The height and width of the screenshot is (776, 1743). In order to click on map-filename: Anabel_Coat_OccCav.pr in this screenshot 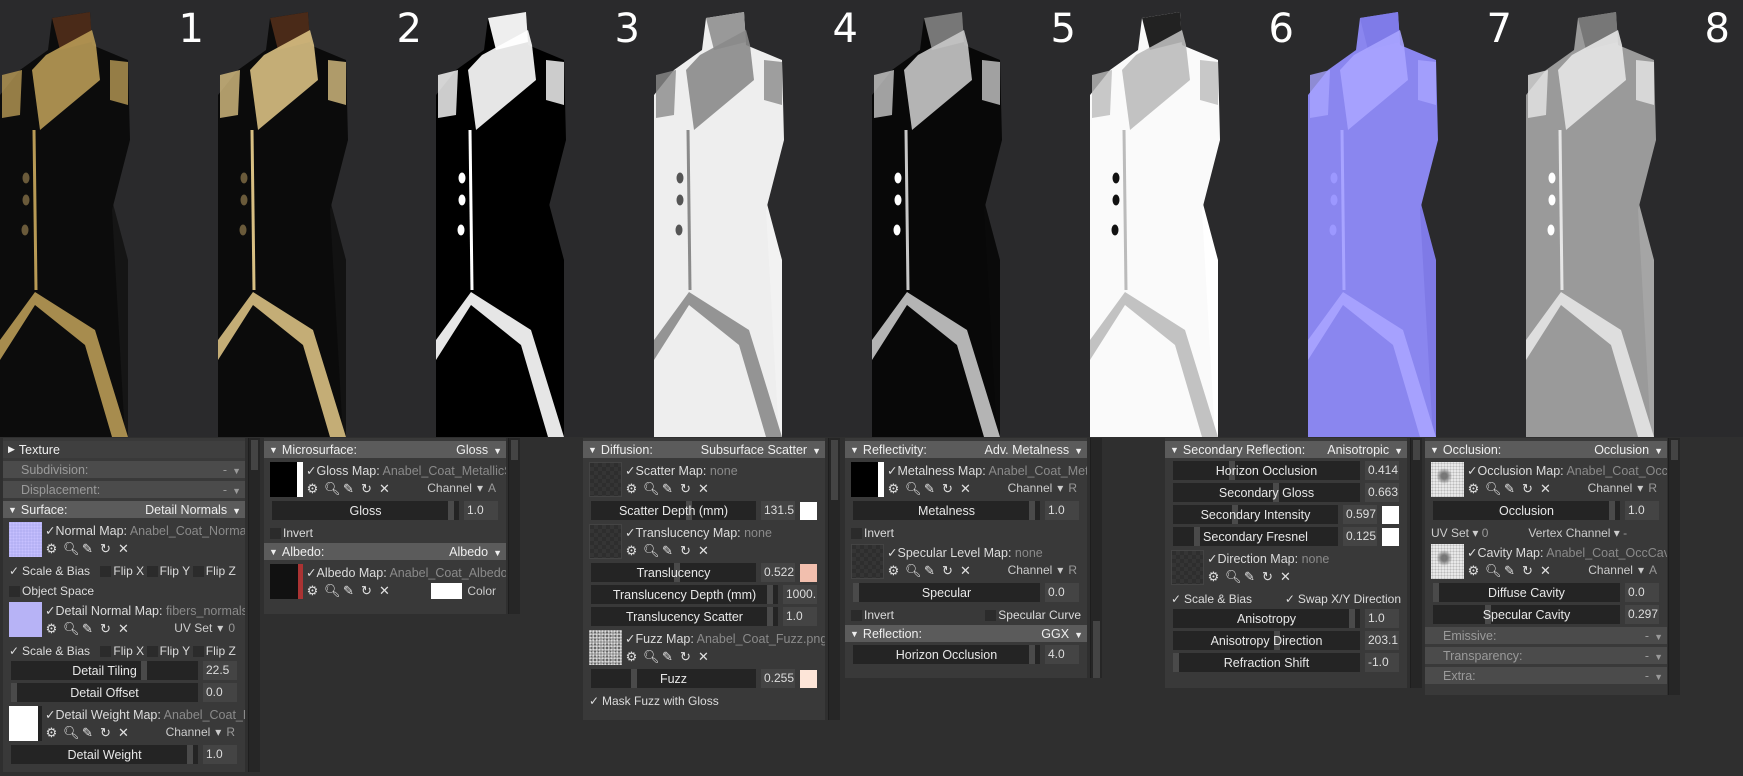, I will do `click(1616, 471)`.